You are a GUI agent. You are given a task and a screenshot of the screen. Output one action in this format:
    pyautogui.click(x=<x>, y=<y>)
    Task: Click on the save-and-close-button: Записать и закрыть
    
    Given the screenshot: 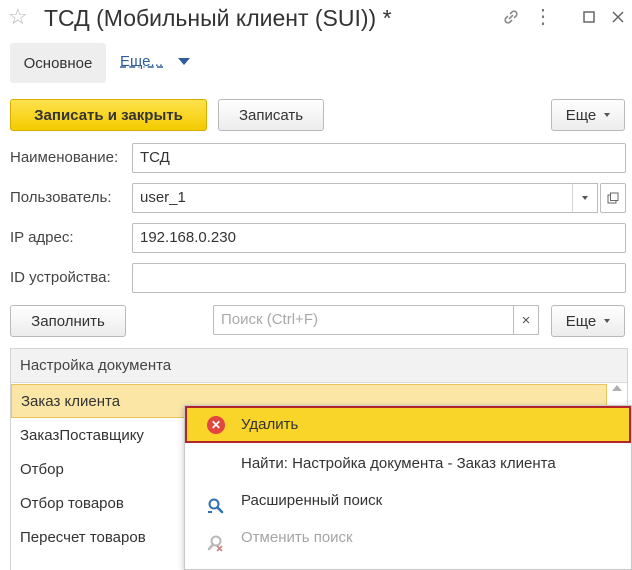 What is the action you would take?
    pyautogui.click(x=108, y=115)
    